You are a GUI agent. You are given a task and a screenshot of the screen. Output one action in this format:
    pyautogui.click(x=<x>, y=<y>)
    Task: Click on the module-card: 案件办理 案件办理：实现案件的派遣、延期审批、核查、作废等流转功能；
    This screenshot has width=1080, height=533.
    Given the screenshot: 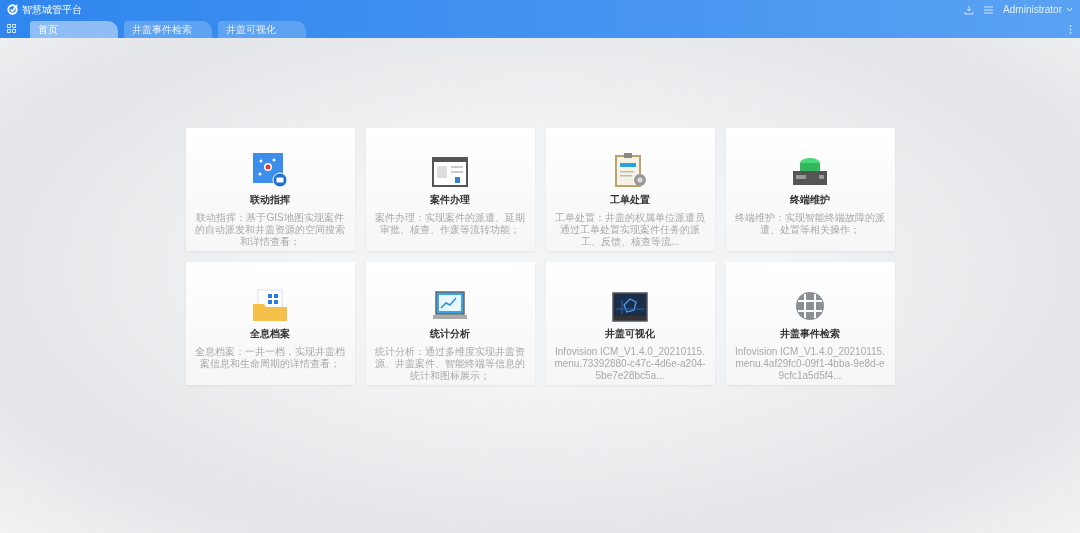 What is the action you would take?
    pyautogui.click(x=450, y=189)
    